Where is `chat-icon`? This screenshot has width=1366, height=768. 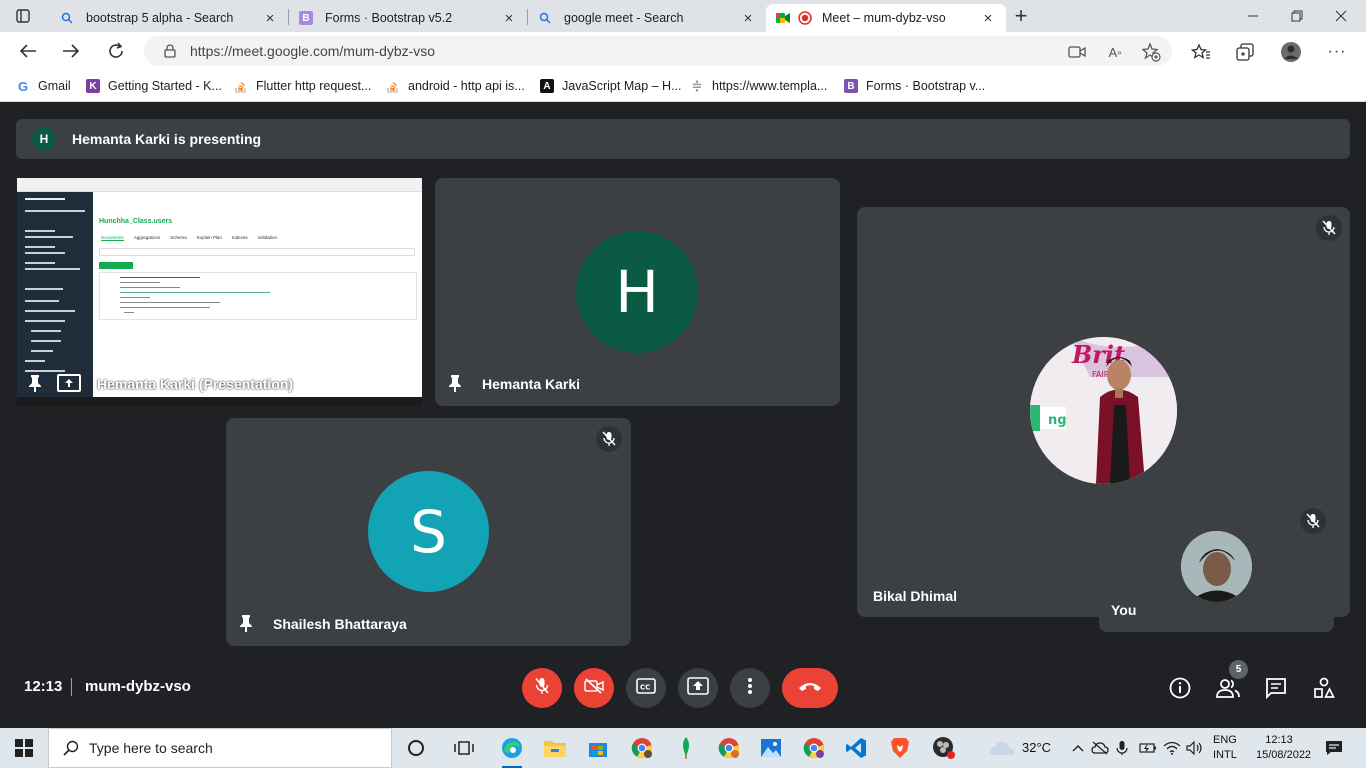 chat-icon is located at coordinates (1276, 688).